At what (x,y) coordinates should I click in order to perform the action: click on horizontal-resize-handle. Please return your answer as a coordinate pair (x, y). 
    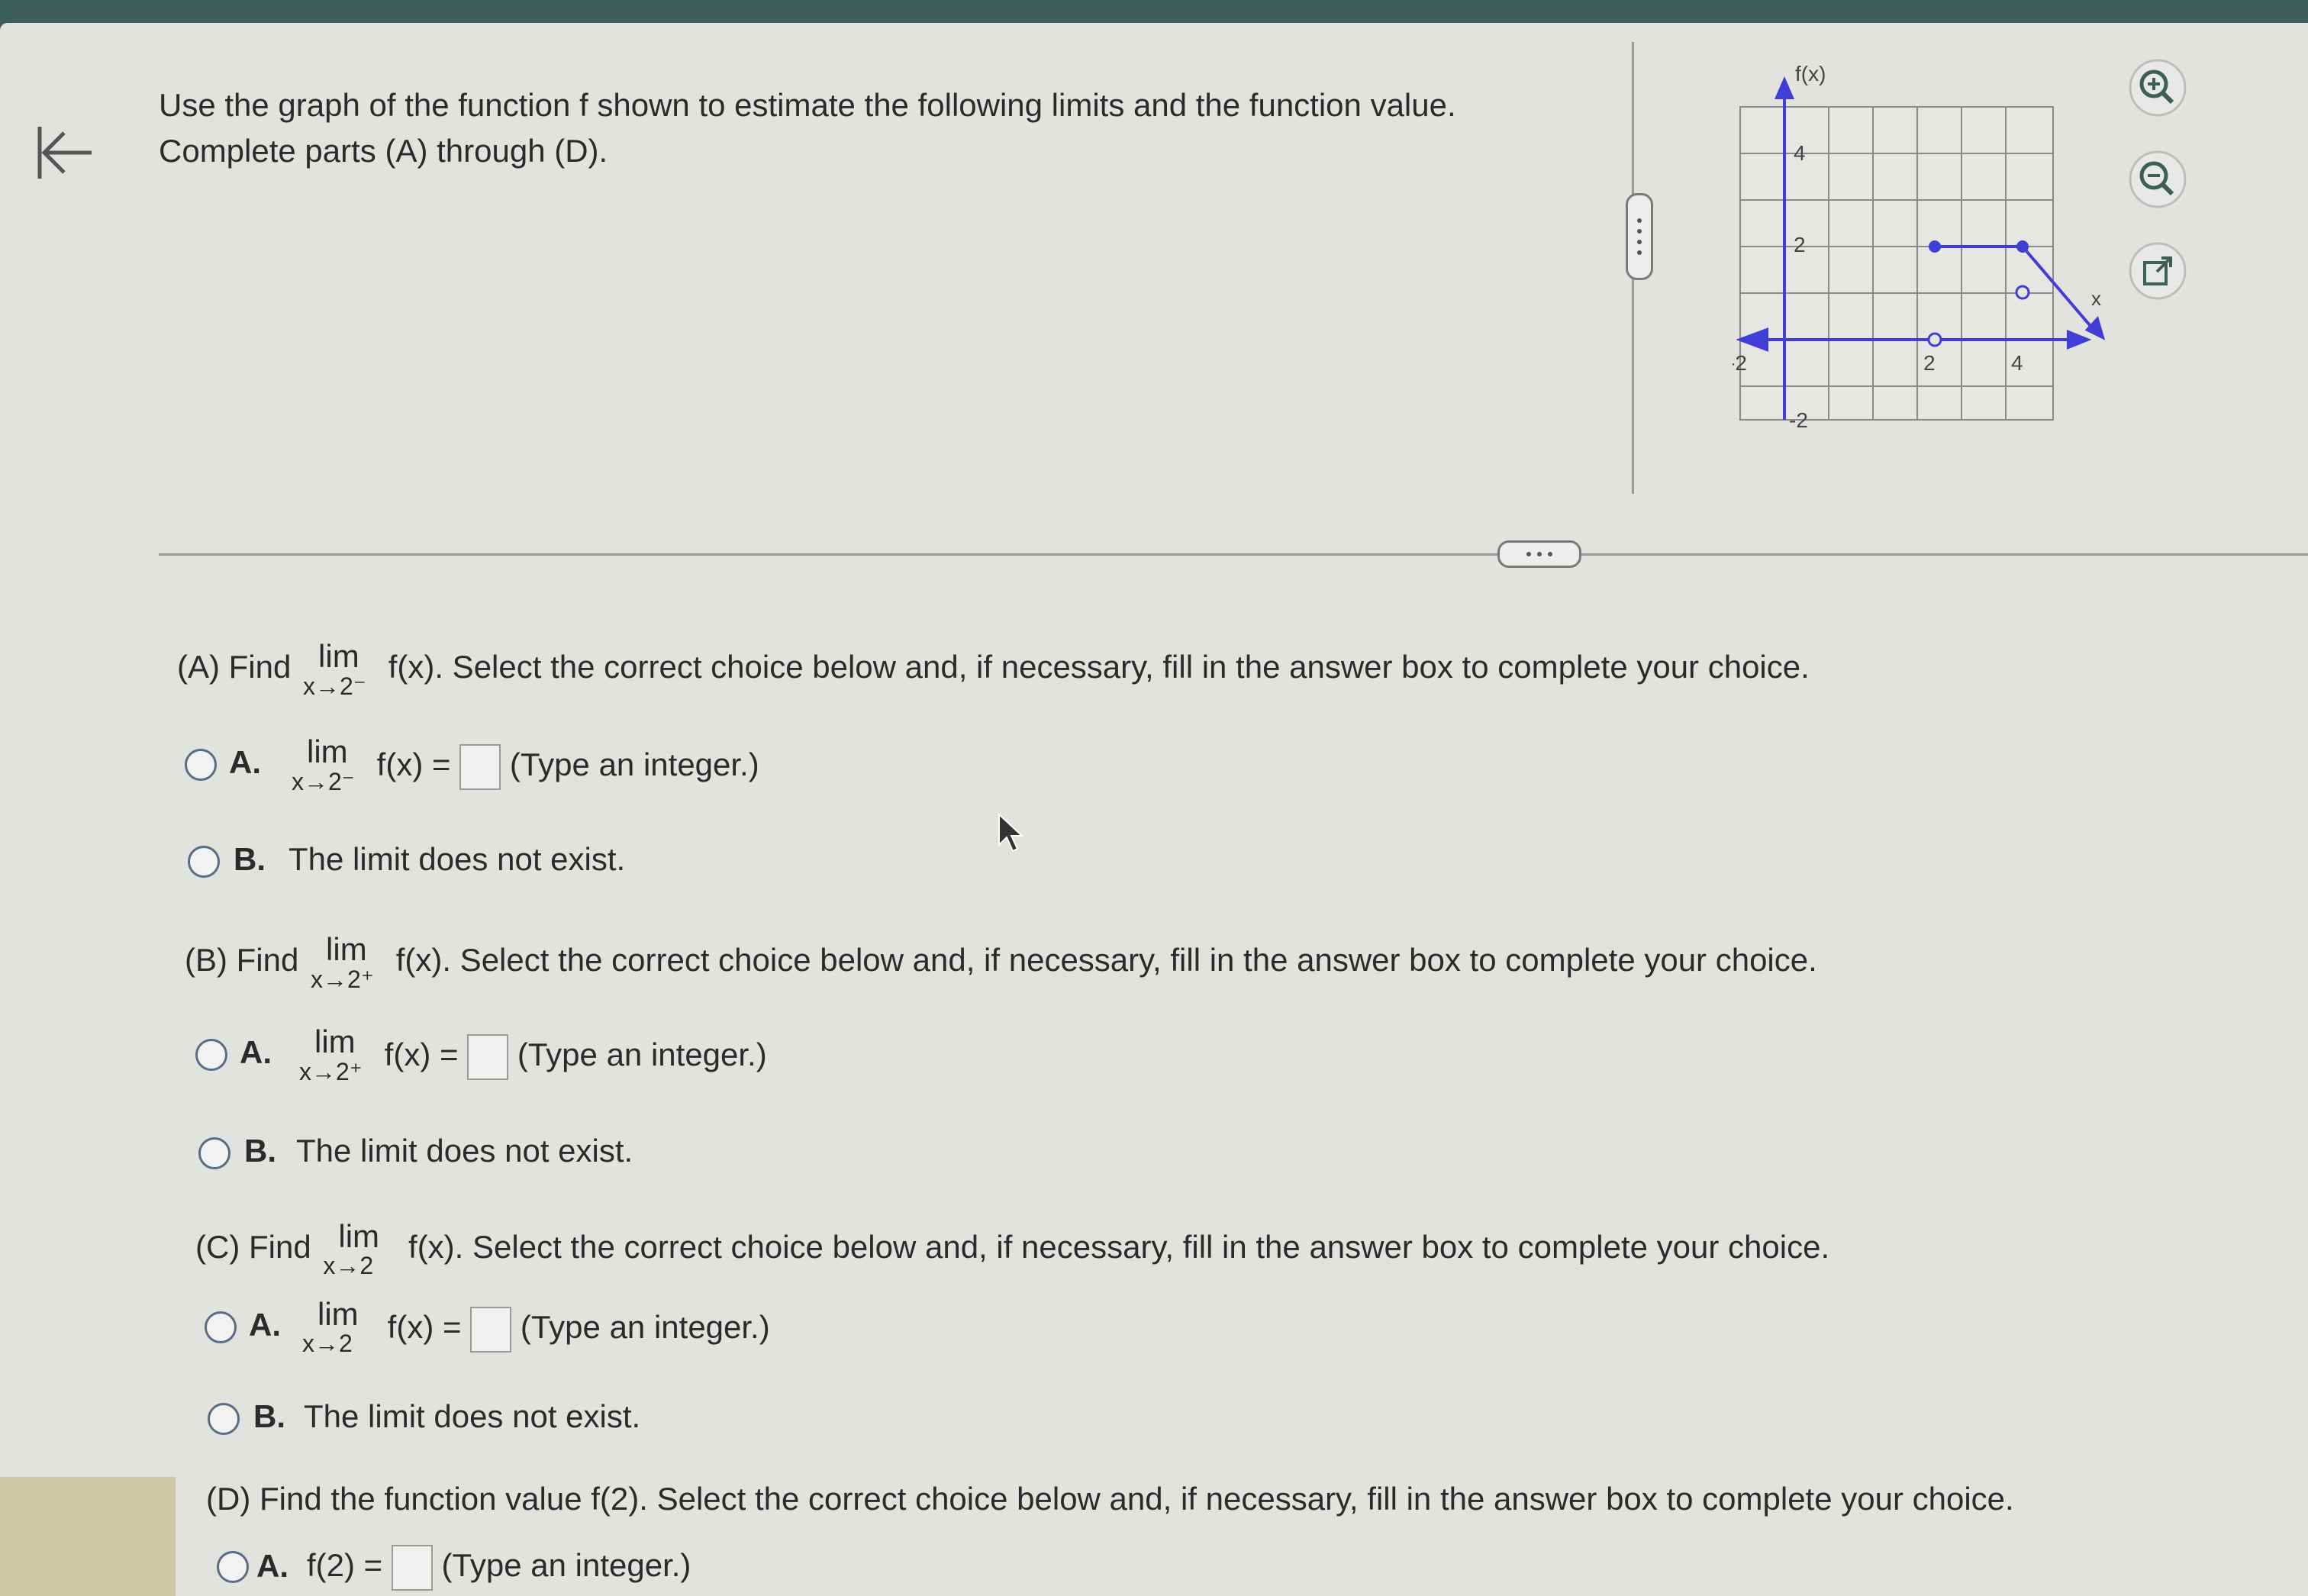
    Looking at the image, I should click on (1539, 554).